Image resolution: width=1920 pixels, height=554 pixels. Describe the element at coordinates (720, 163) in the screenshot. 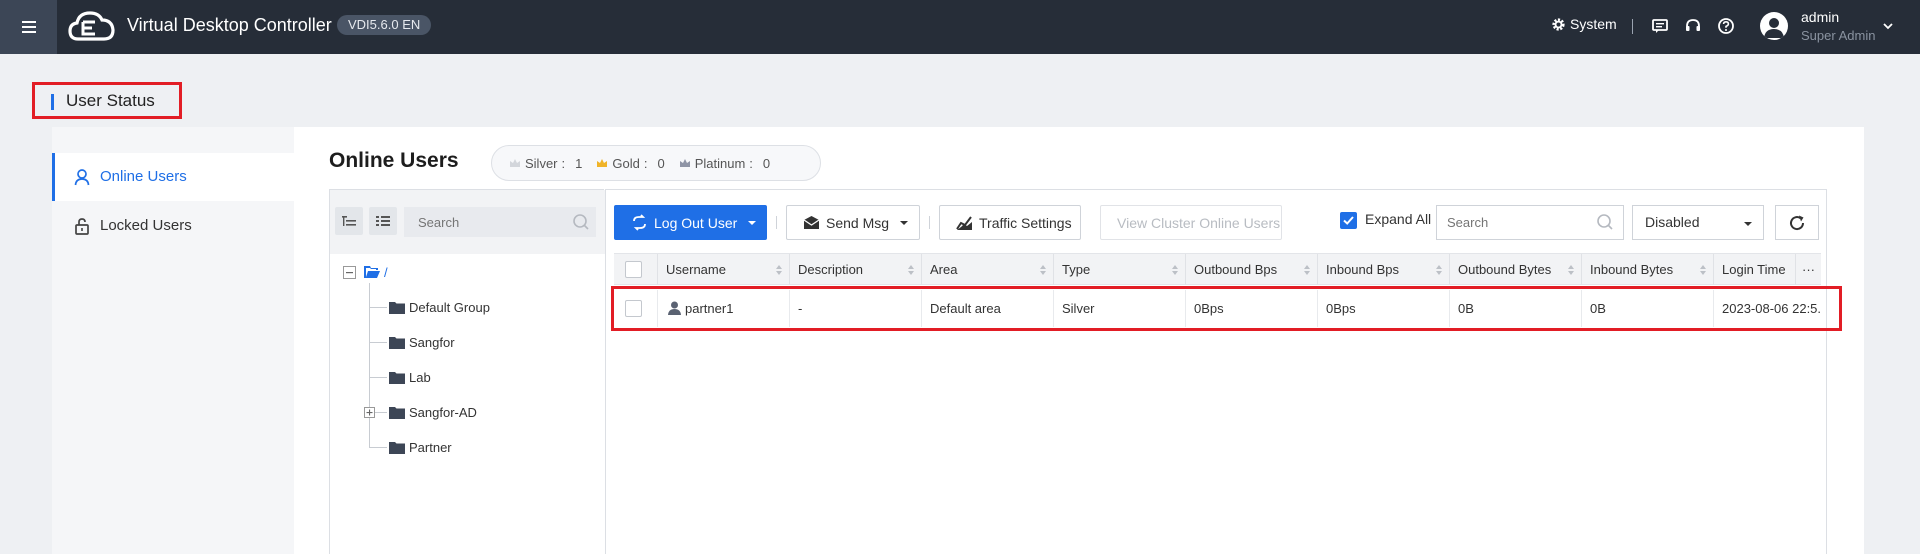

I see `level-platinum-label: Platinum` at that location.